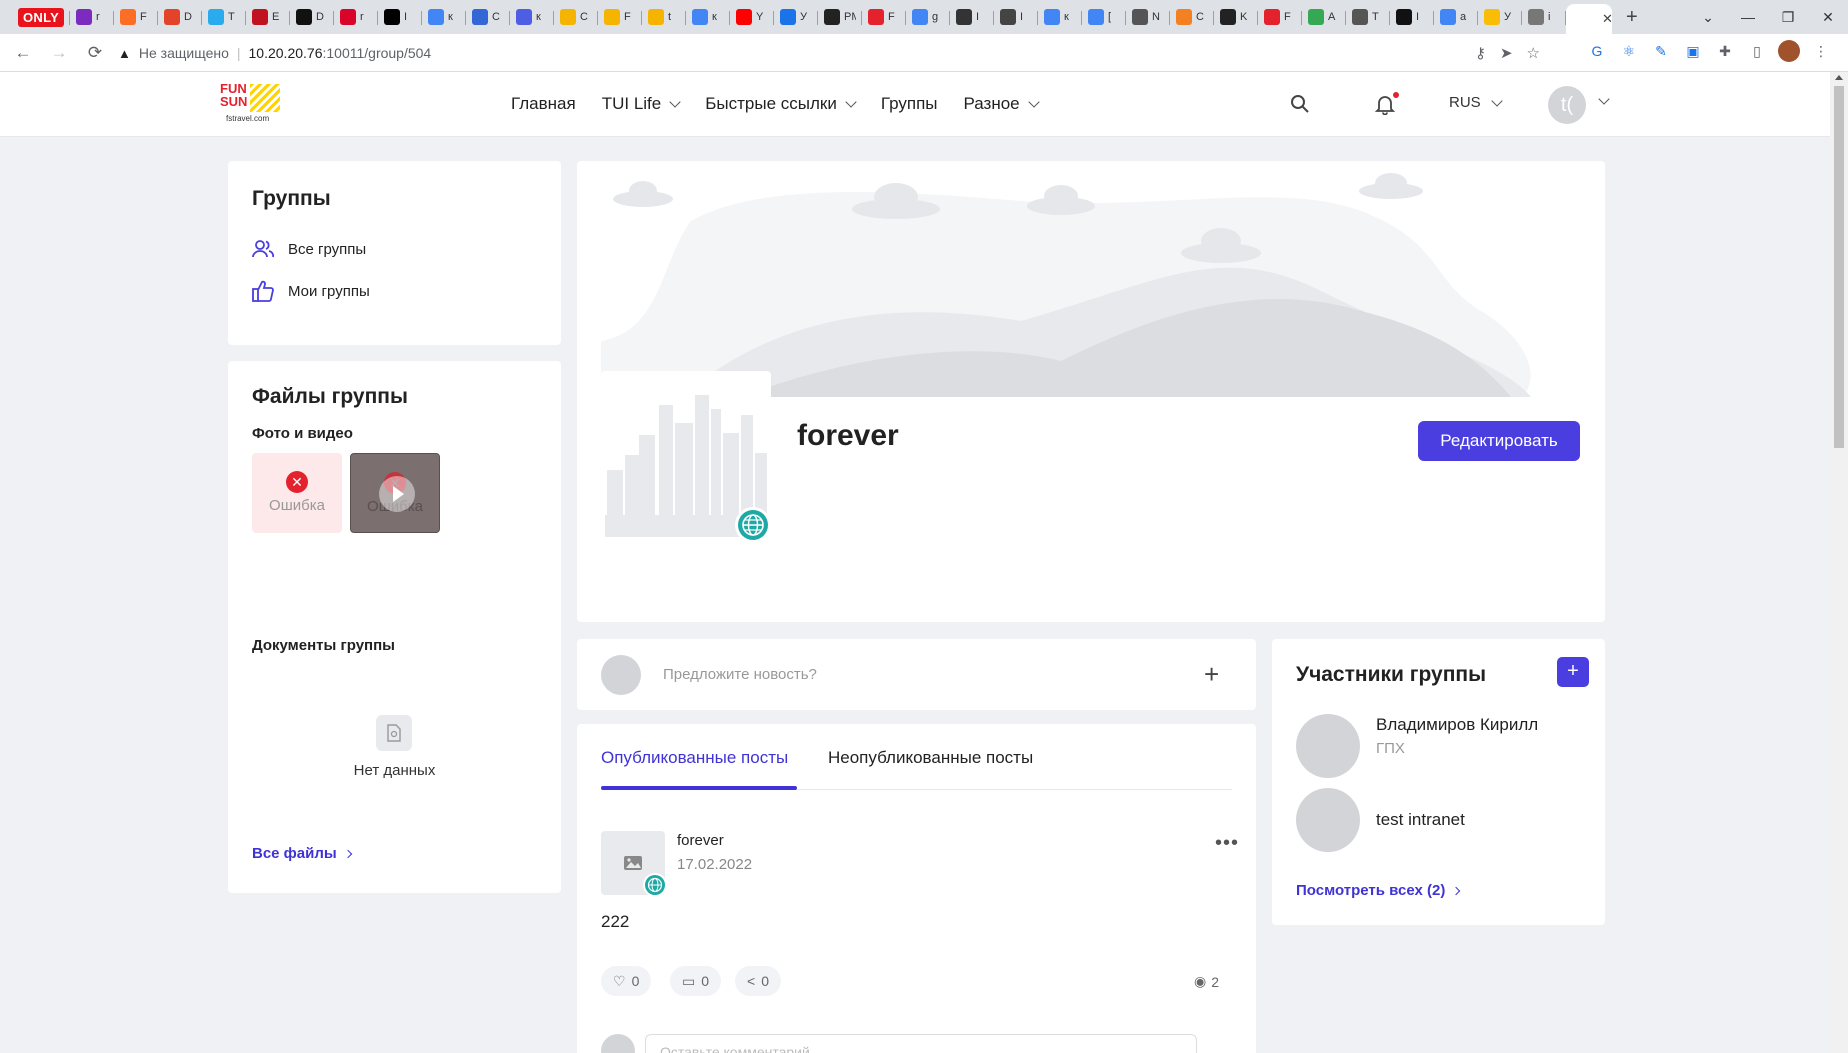 The height and width of the screenshot is (1053, 1848). Describe the element at coordinates (696, 981) in the screenshot. I see `comment-button: ▭ 0` at that location.